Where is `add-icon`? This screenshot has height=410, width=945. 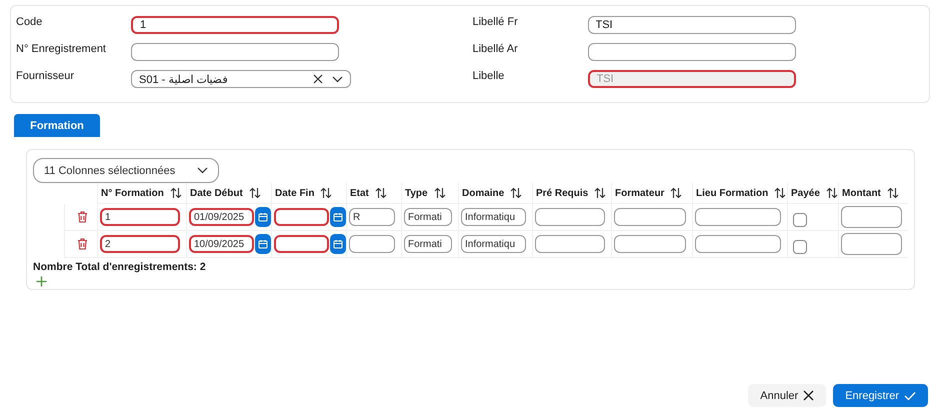
add-icon is located at coordinates (41, 281).